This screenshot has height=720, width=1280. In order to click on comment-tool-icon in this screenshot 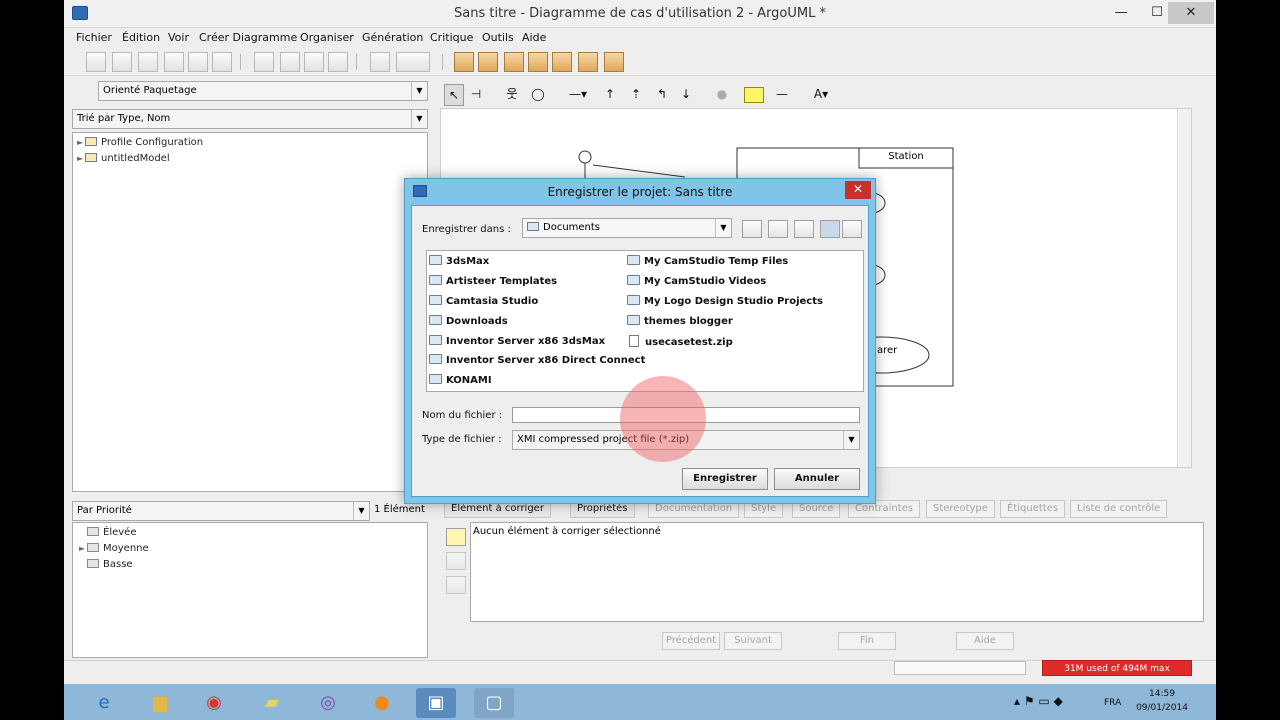, I will do `click(754, 95)`.